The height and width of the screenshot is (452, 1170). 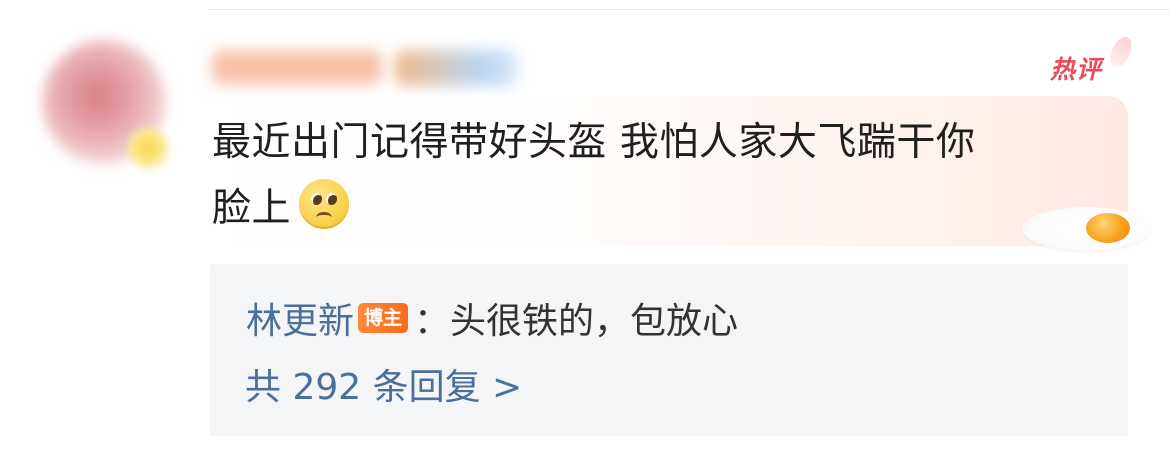 I want to click on user-level-badge-blurred, so click(x=456, y=68).